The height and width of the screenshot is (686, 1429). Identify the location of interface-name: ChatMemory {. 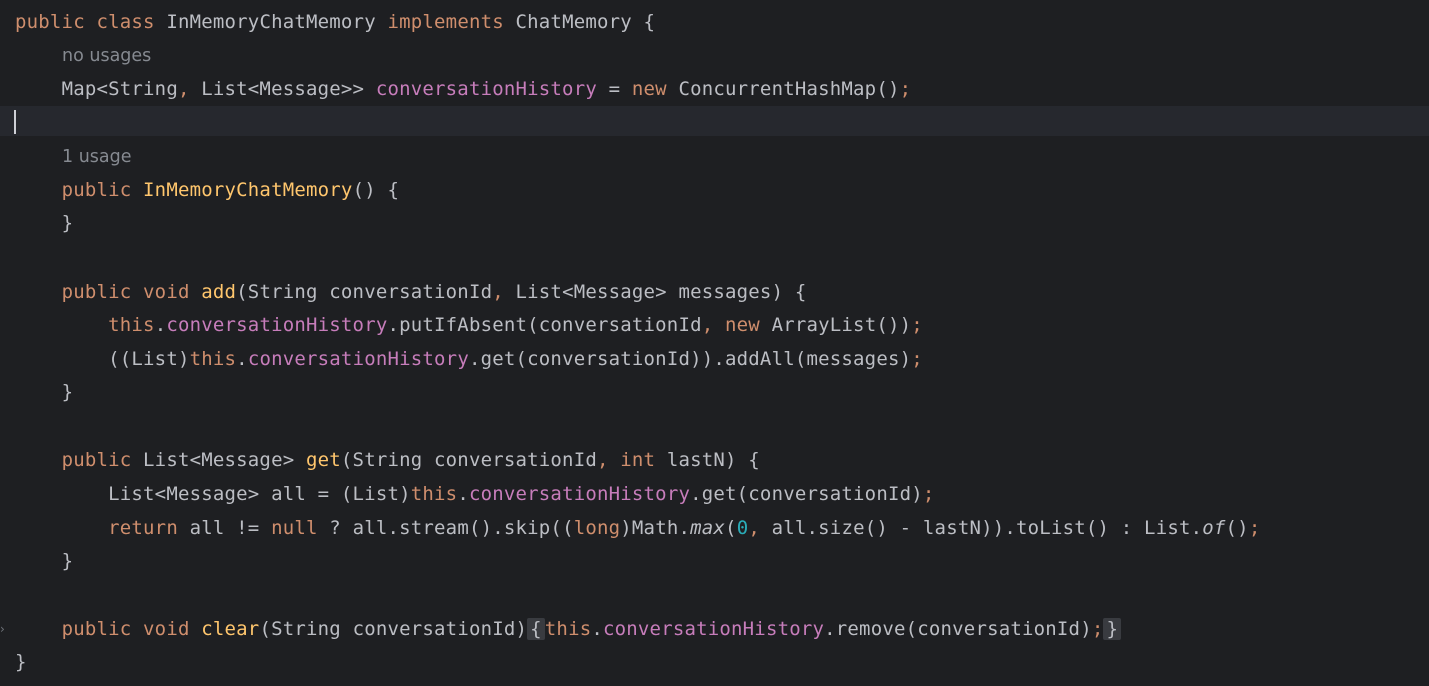
(586, 22).